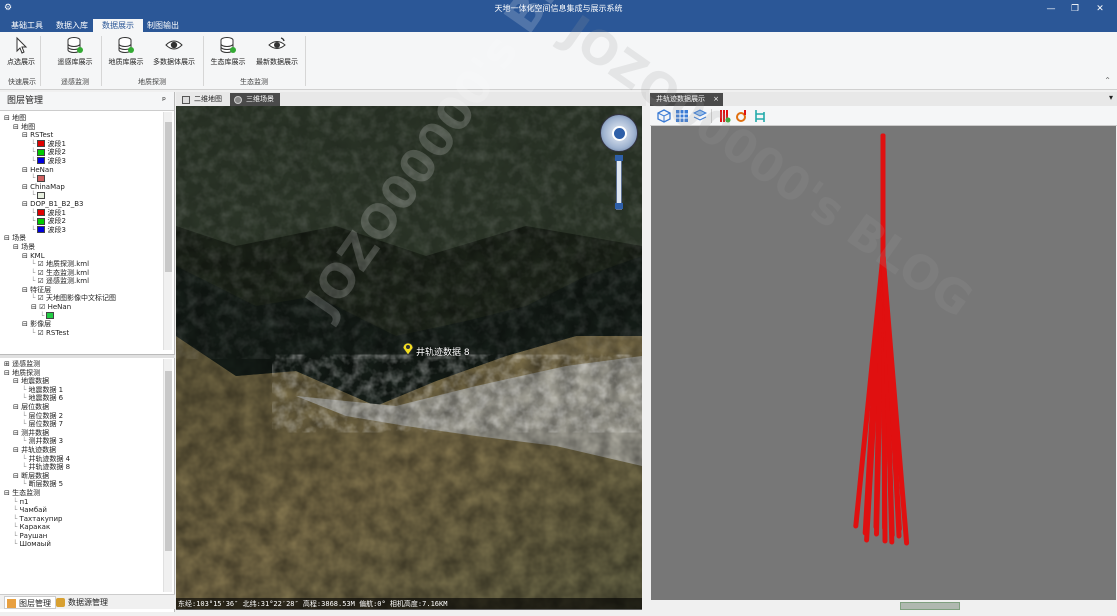 The width and height of the screenshot is (1117, 616). What do you see at coordinates (75, 54) in the screenshot?
I see `rs-db-display-button: 遥感库展示` at bounding box center [75, 54].